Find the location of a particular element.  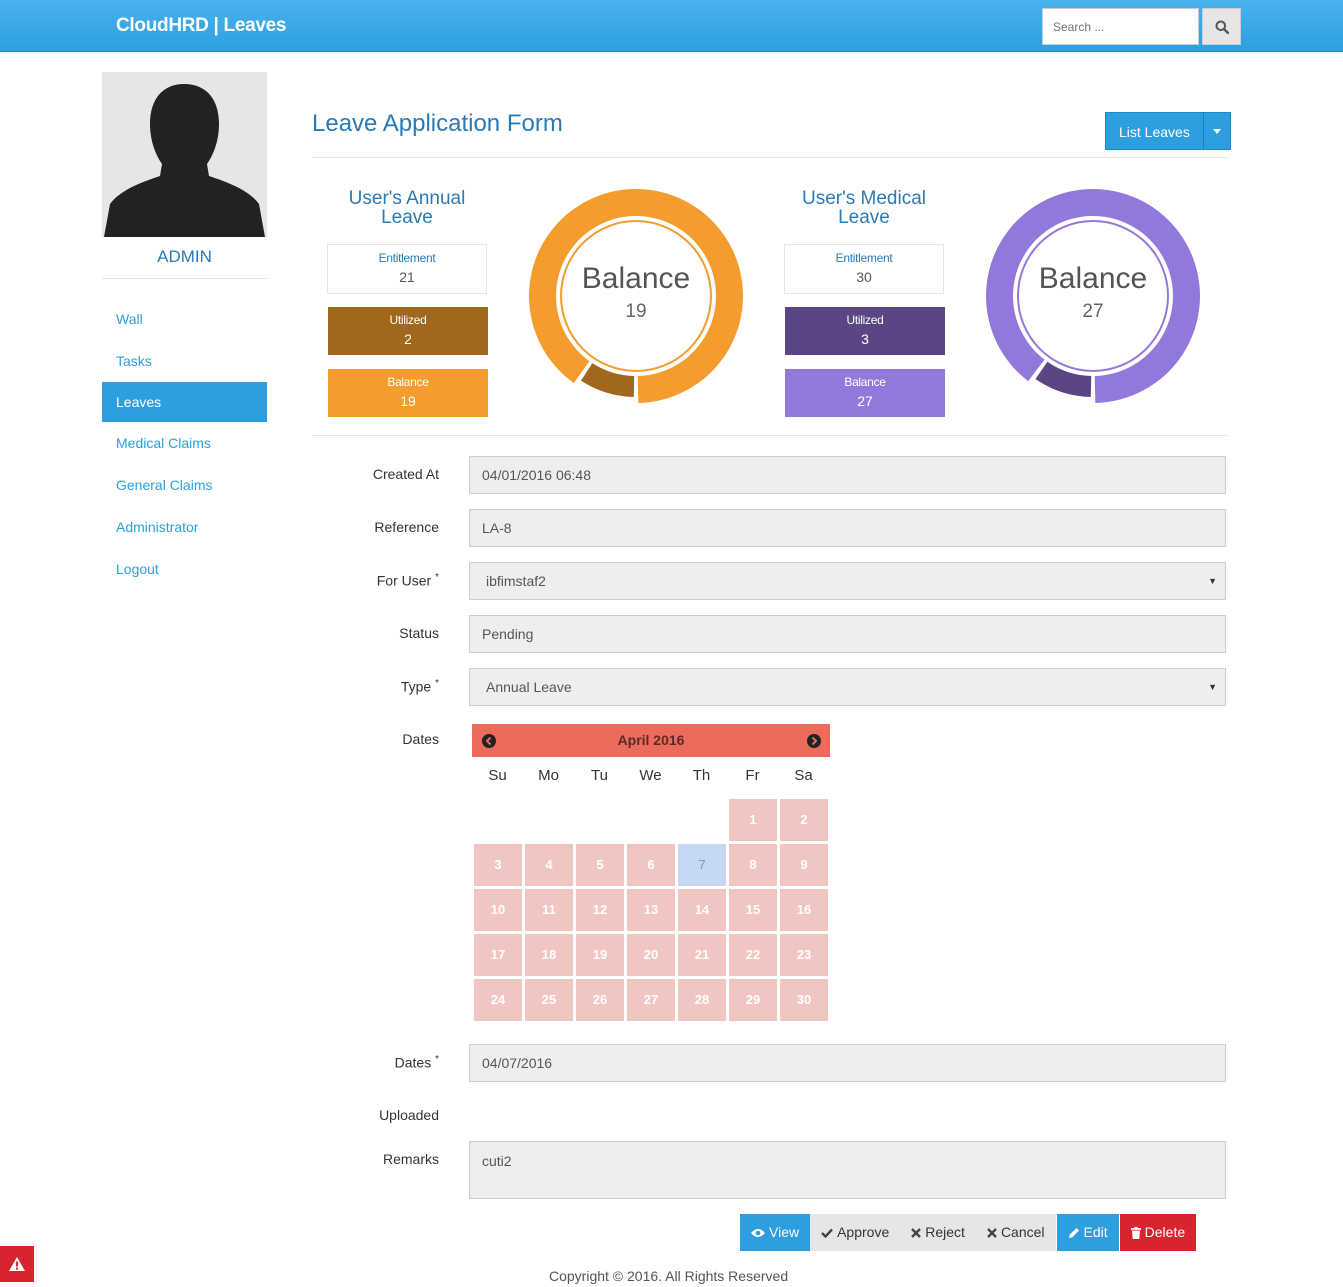

search-input is located at coordinates (1120, 26).